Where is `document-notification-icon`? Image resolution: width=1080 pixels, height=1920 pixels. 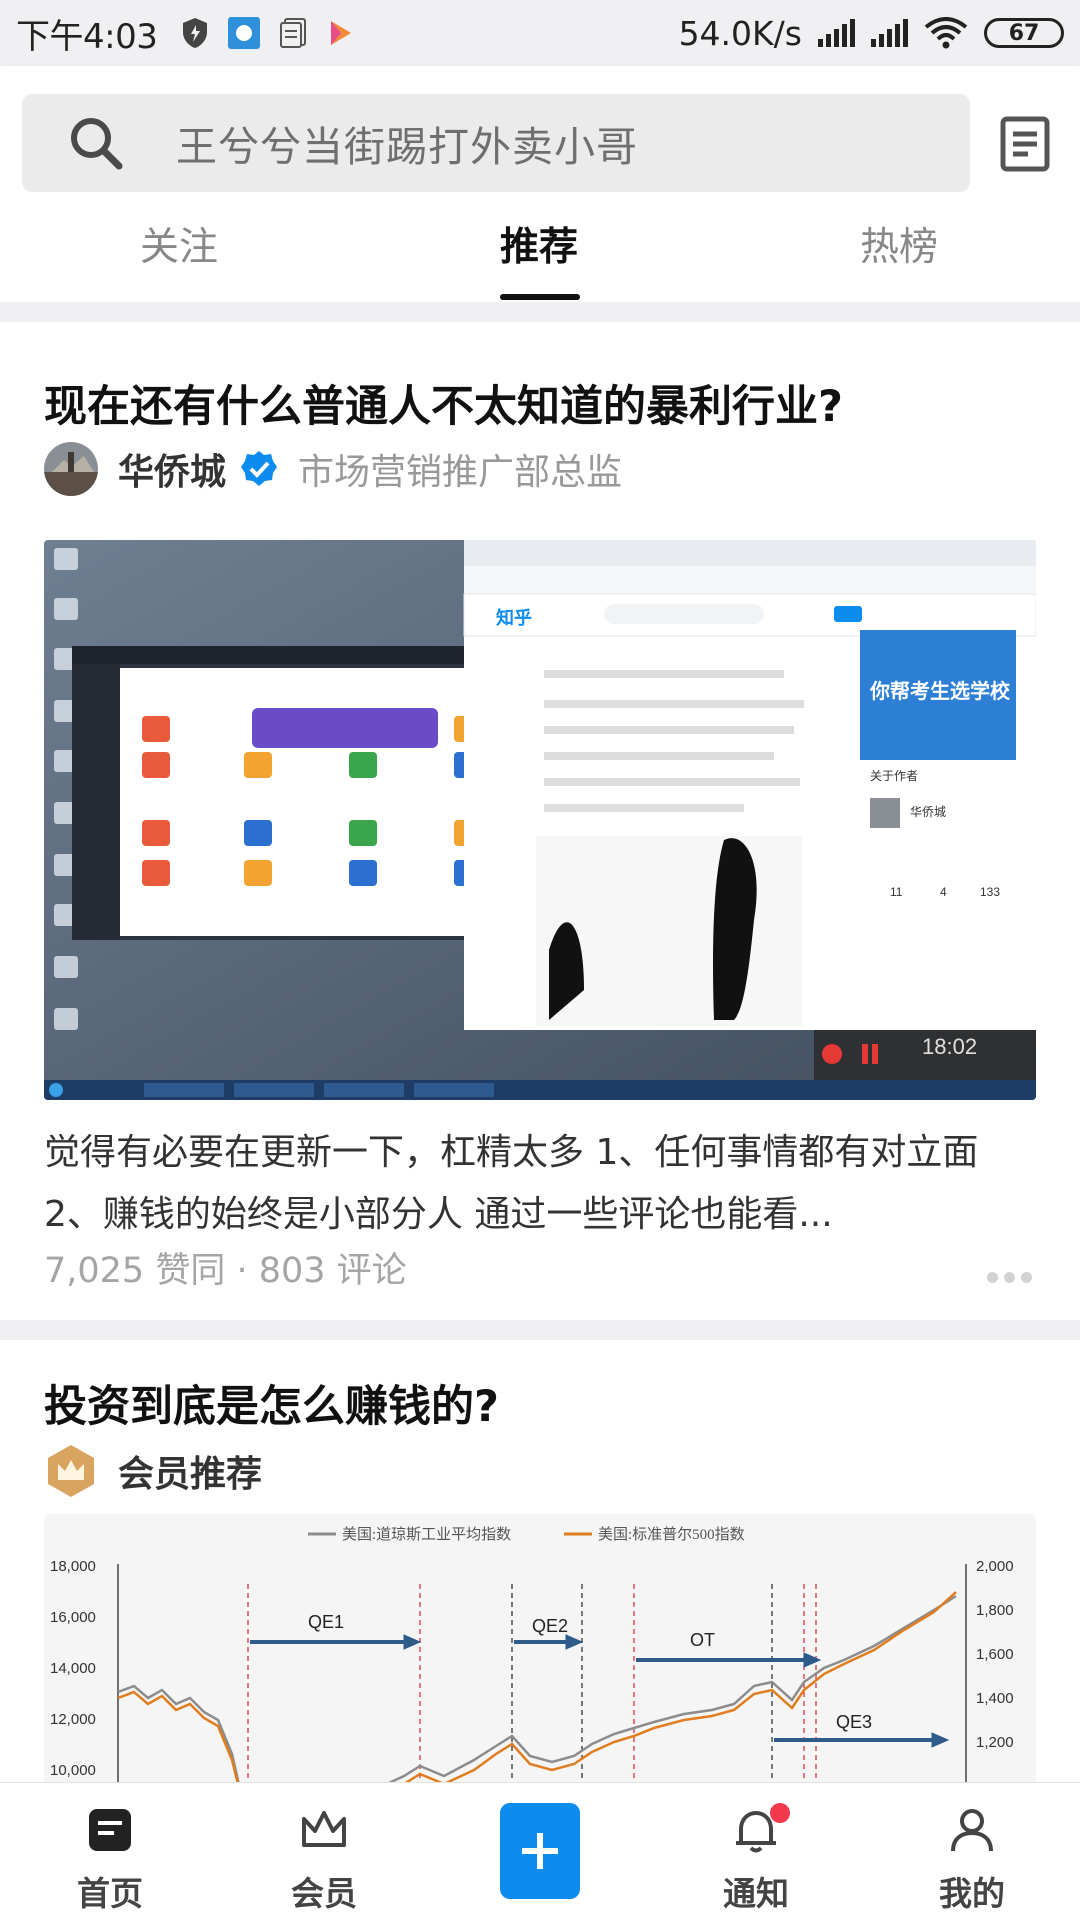 document-notification-icon is located at coordinates (293, 33).